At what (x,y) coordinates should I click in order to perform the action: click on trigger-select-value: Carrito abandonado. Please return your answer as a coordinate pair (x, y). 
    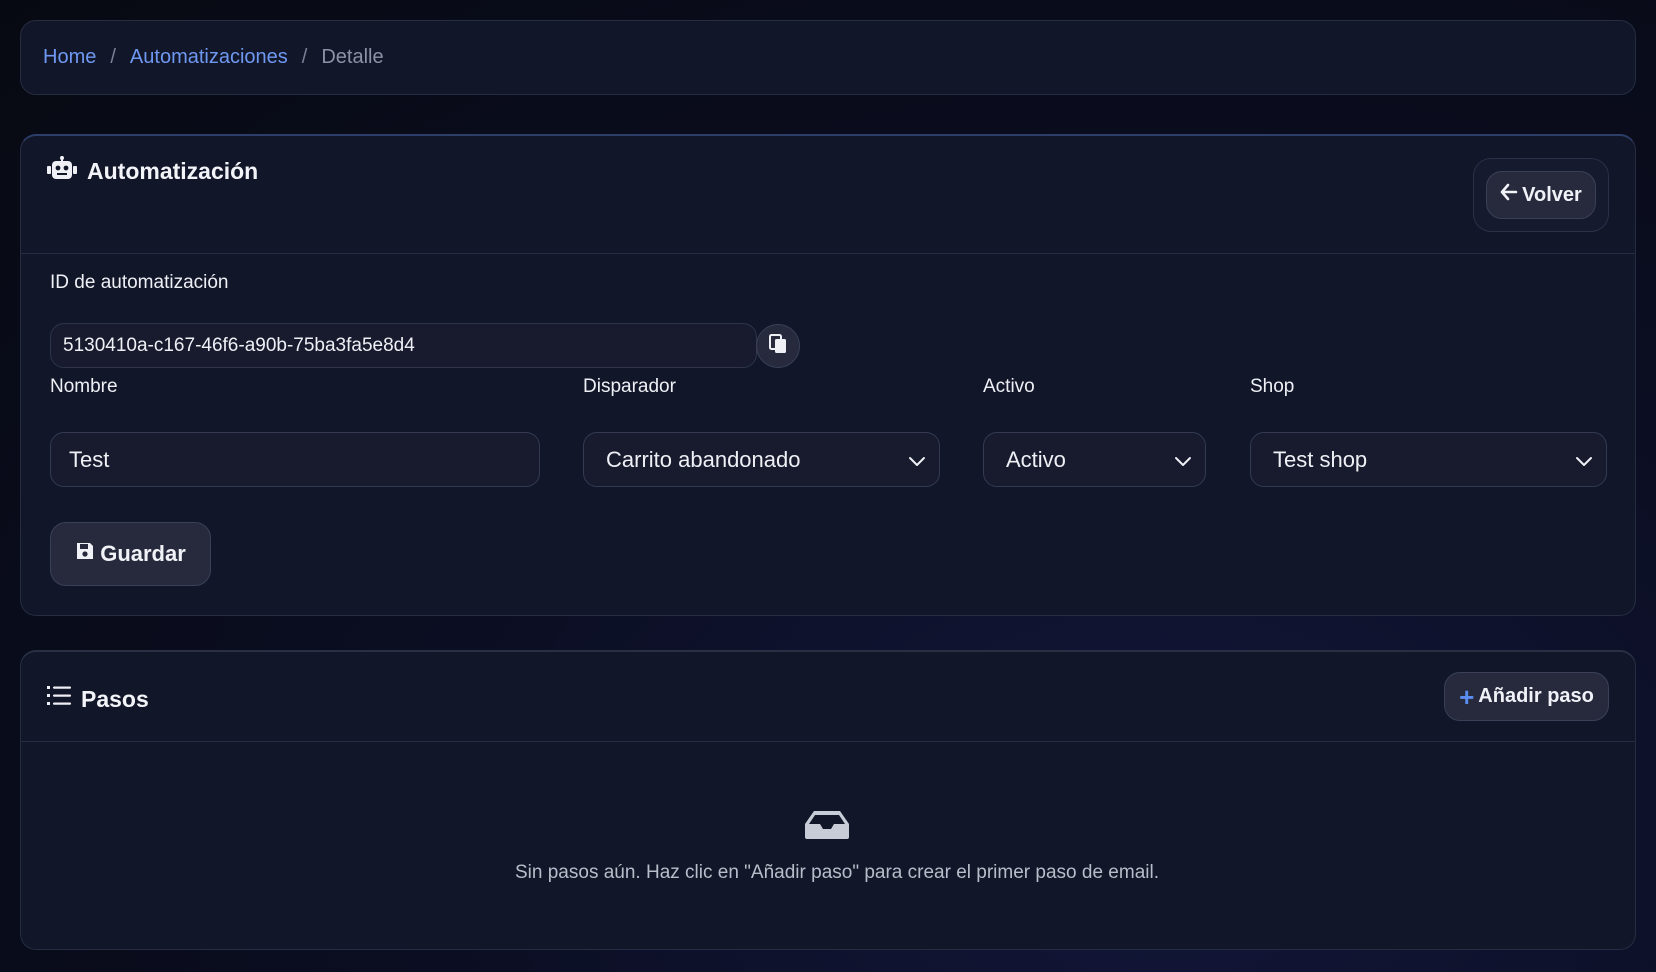
    Looking at the image, I should click on (703, 459).